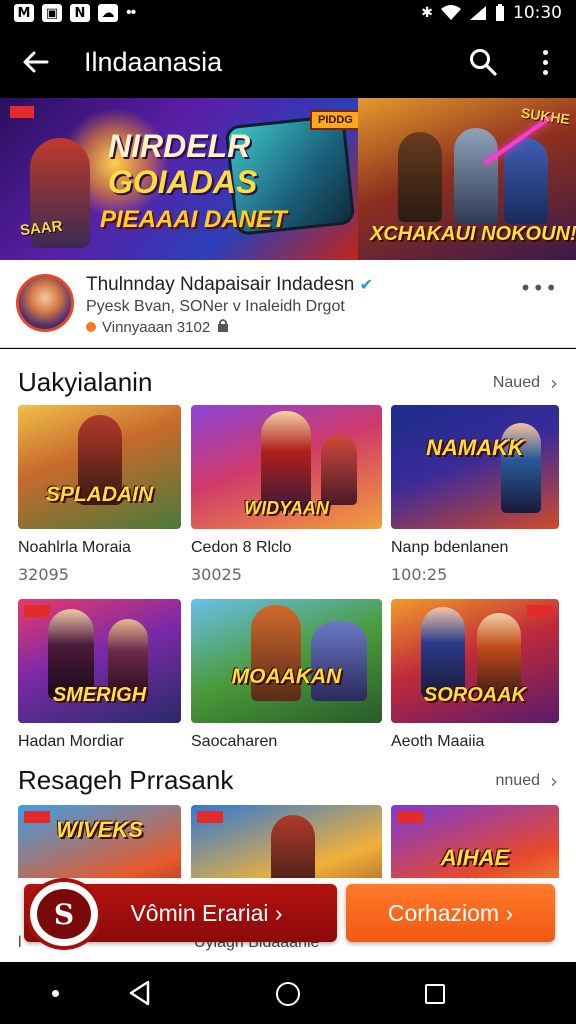 Image resolution: width=576 pixels, height=1024 pixels. Describe the element at coordinates (450, 547) in the screenshot. I see `game-title: Nanp bdenlanen` at that location.